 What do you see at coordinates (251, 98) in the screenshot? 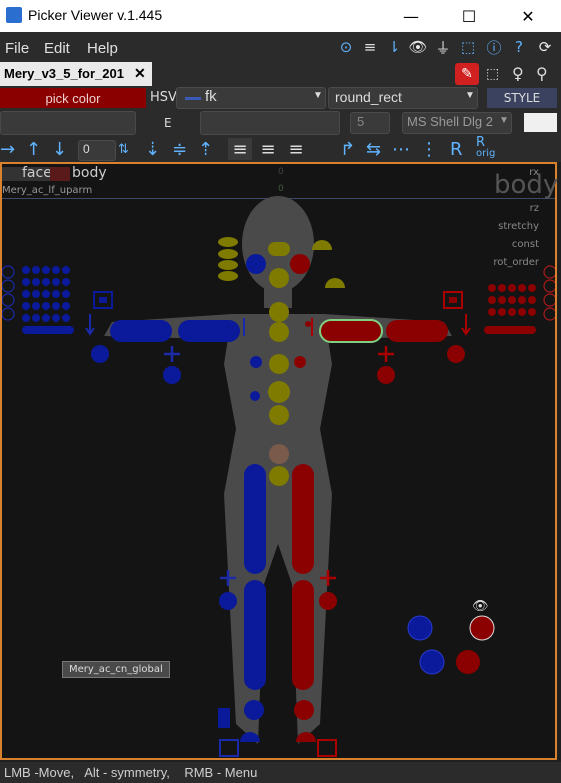
I see `namespace-dropdown: fk ▼` at bounding box center [251, 98].